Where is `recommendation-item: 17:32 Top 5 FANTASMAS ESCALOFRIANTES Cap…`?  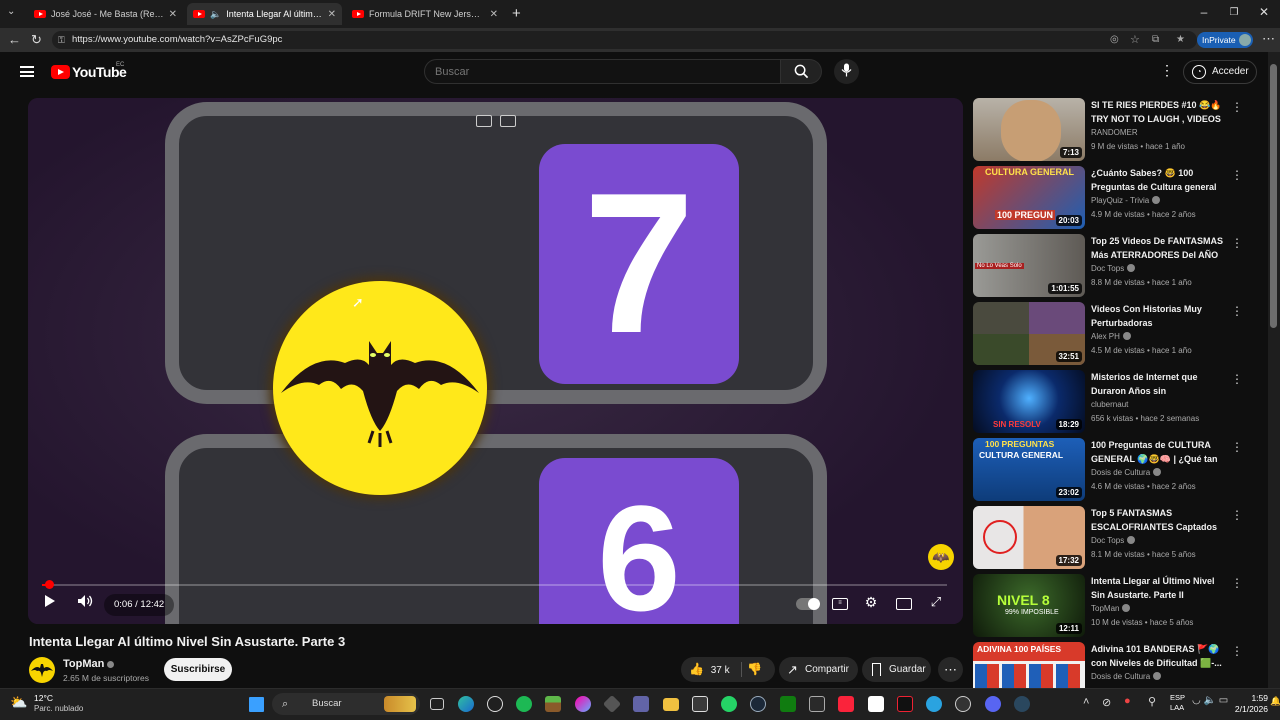 recommendation-item: 17:32 Top 5 FANTASMAS ESCALOFRIANTES Cap… is located at coordinates (1113, 538).